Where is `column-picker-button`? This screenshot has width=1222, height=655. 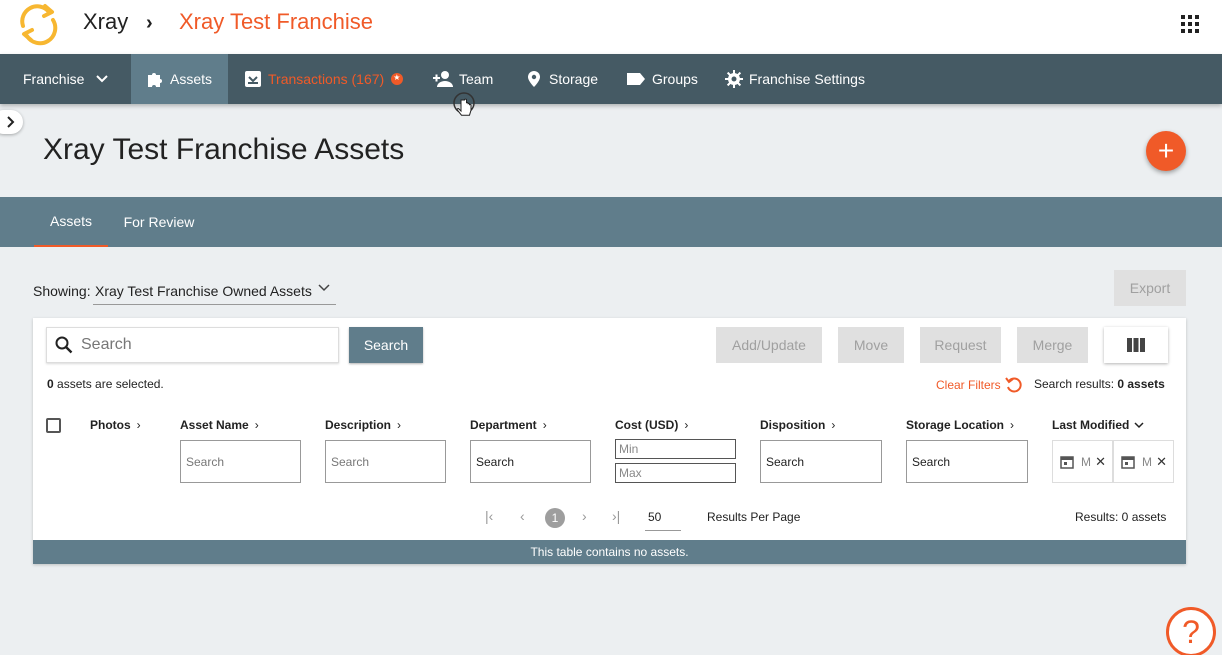 column-picker-button is located at coordinates (1136, 345).